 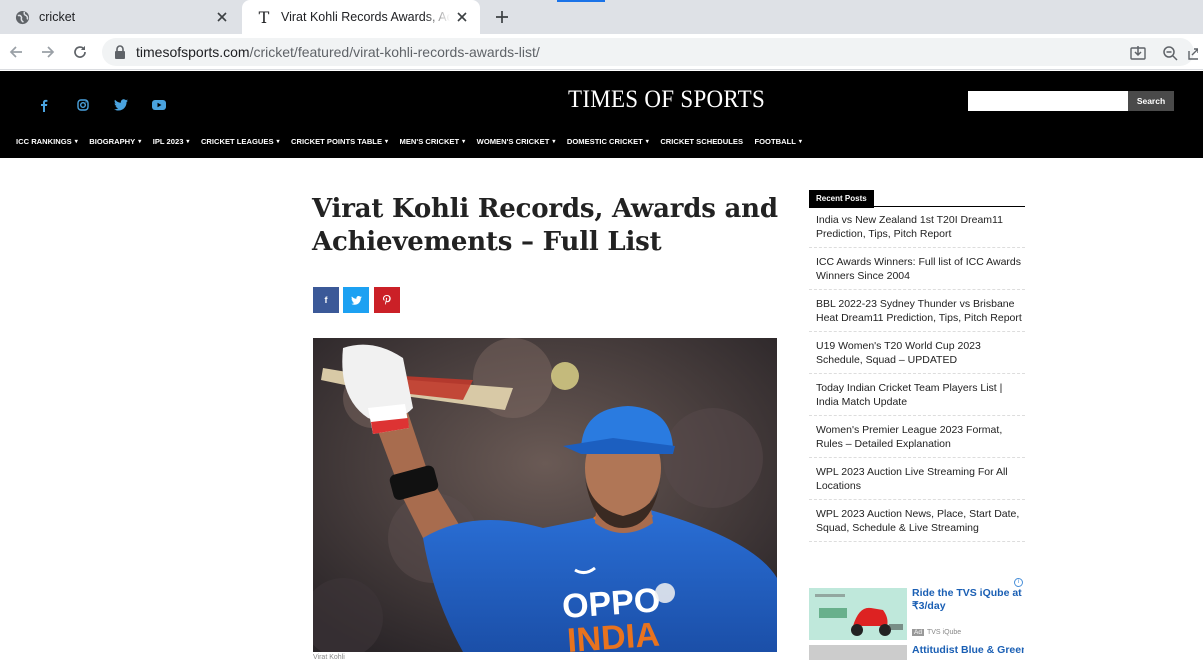 I want to click on nav-item-label: WOMEN'S CRICKET, so click(x=513, y=141).